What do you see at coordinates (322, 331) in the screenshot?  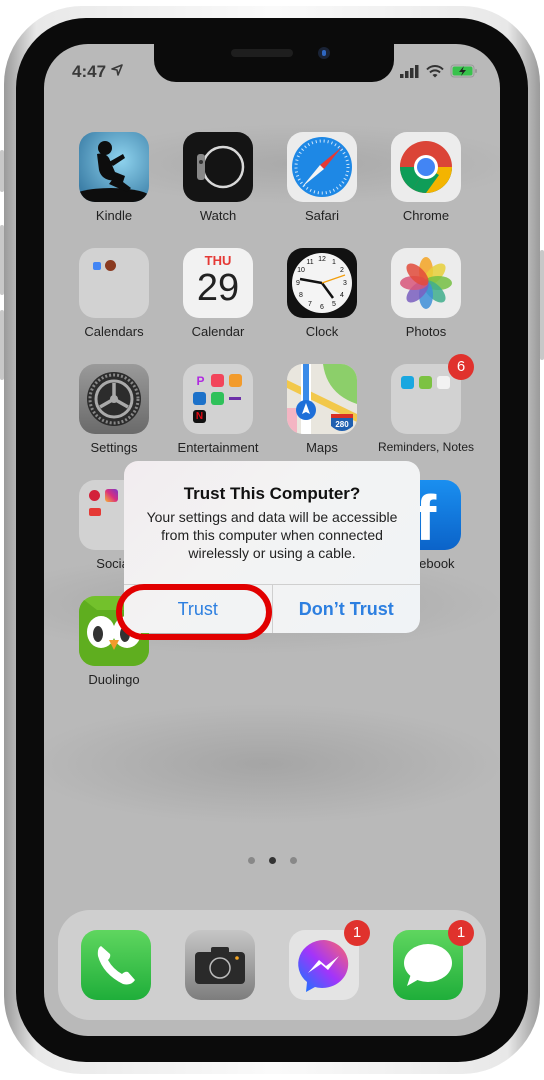 I see `app-label: Clock` at bounding box center [322, 331].